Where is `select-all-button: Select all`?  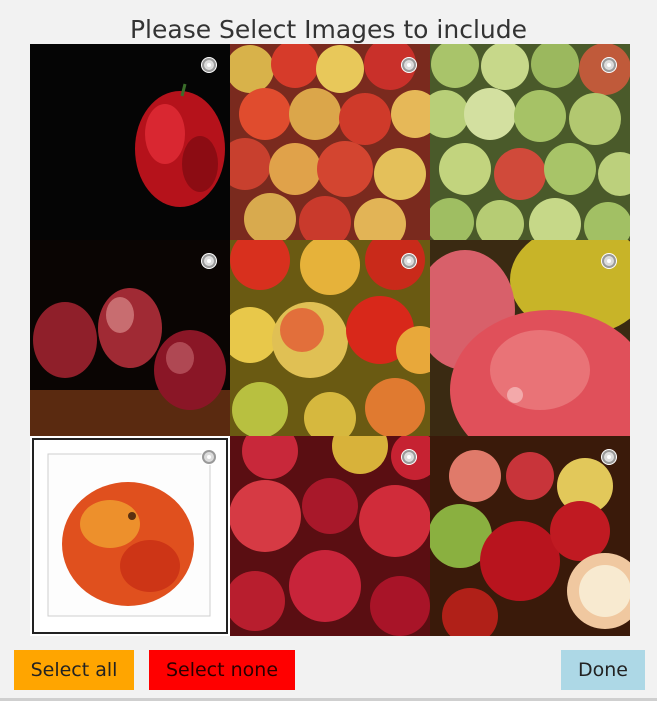 select-all-button: Select all is located at coordinates (74, 670).